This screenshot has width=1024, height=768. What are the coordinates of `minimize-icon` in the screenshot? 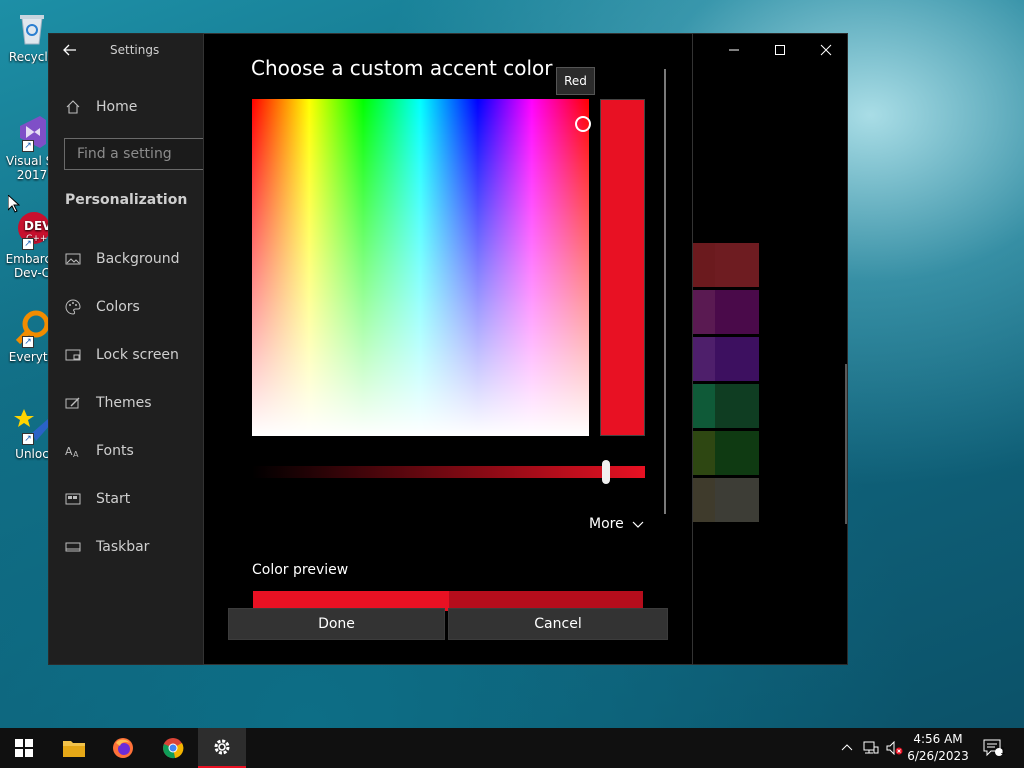 It's located at (734, 50).